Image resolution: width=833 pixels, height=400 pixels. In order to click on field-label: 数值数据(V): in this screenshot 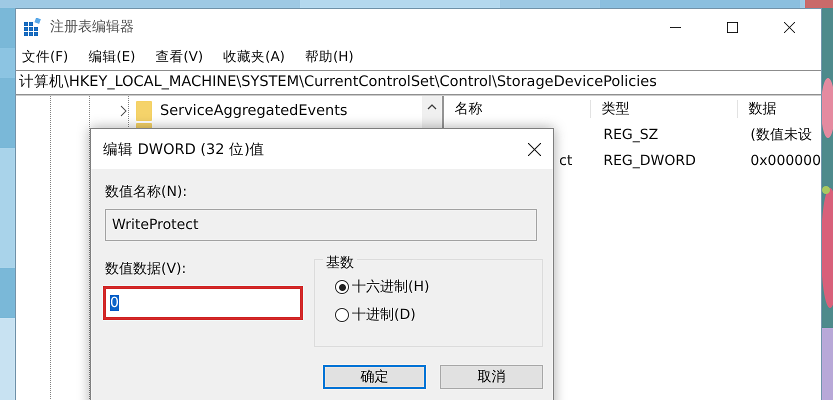, I will do `click(146, 269)`.